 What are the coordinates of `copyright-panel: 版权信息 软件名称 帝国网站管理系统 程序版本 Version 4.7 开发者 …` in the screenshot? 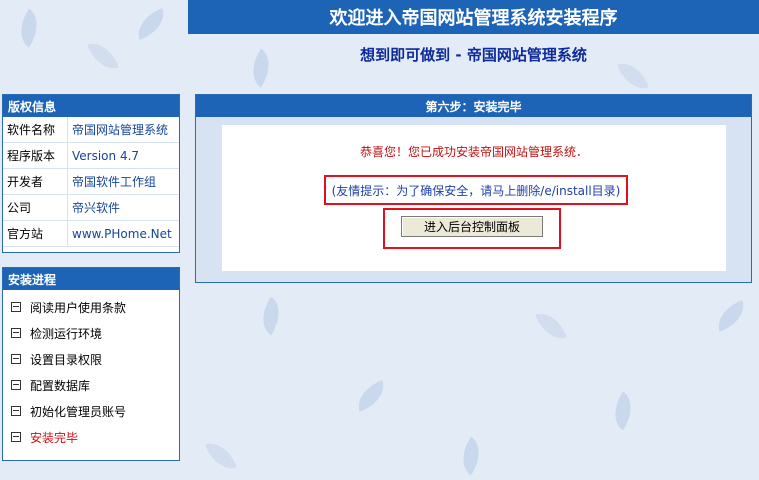 It's located at (91, 173).